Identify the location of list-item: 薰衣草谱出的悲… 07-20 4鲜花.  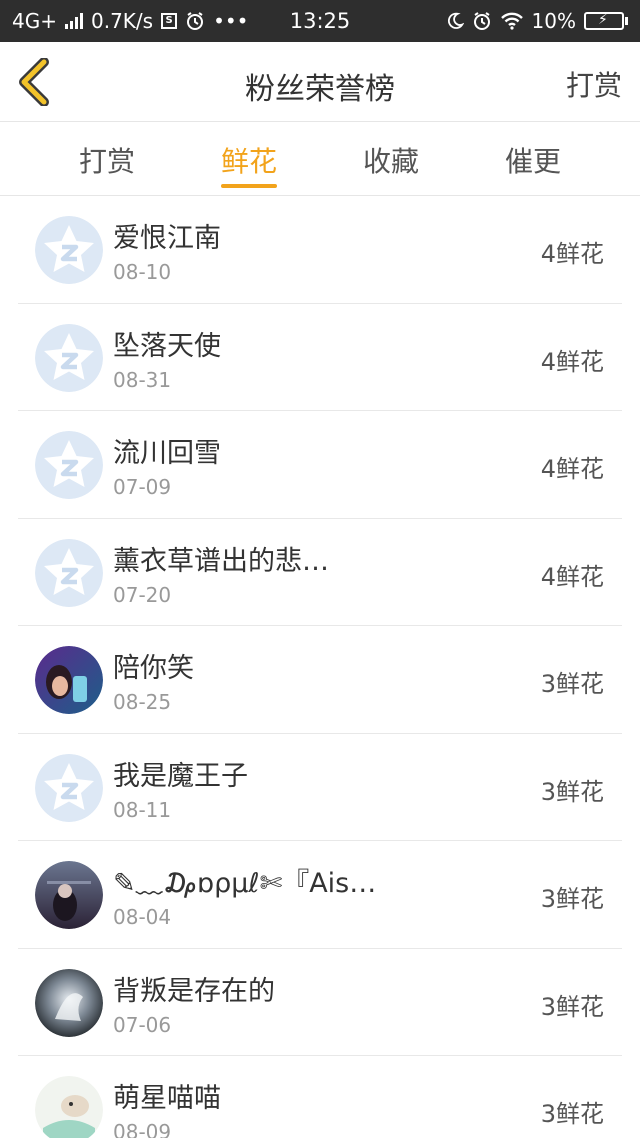
(320, 572).